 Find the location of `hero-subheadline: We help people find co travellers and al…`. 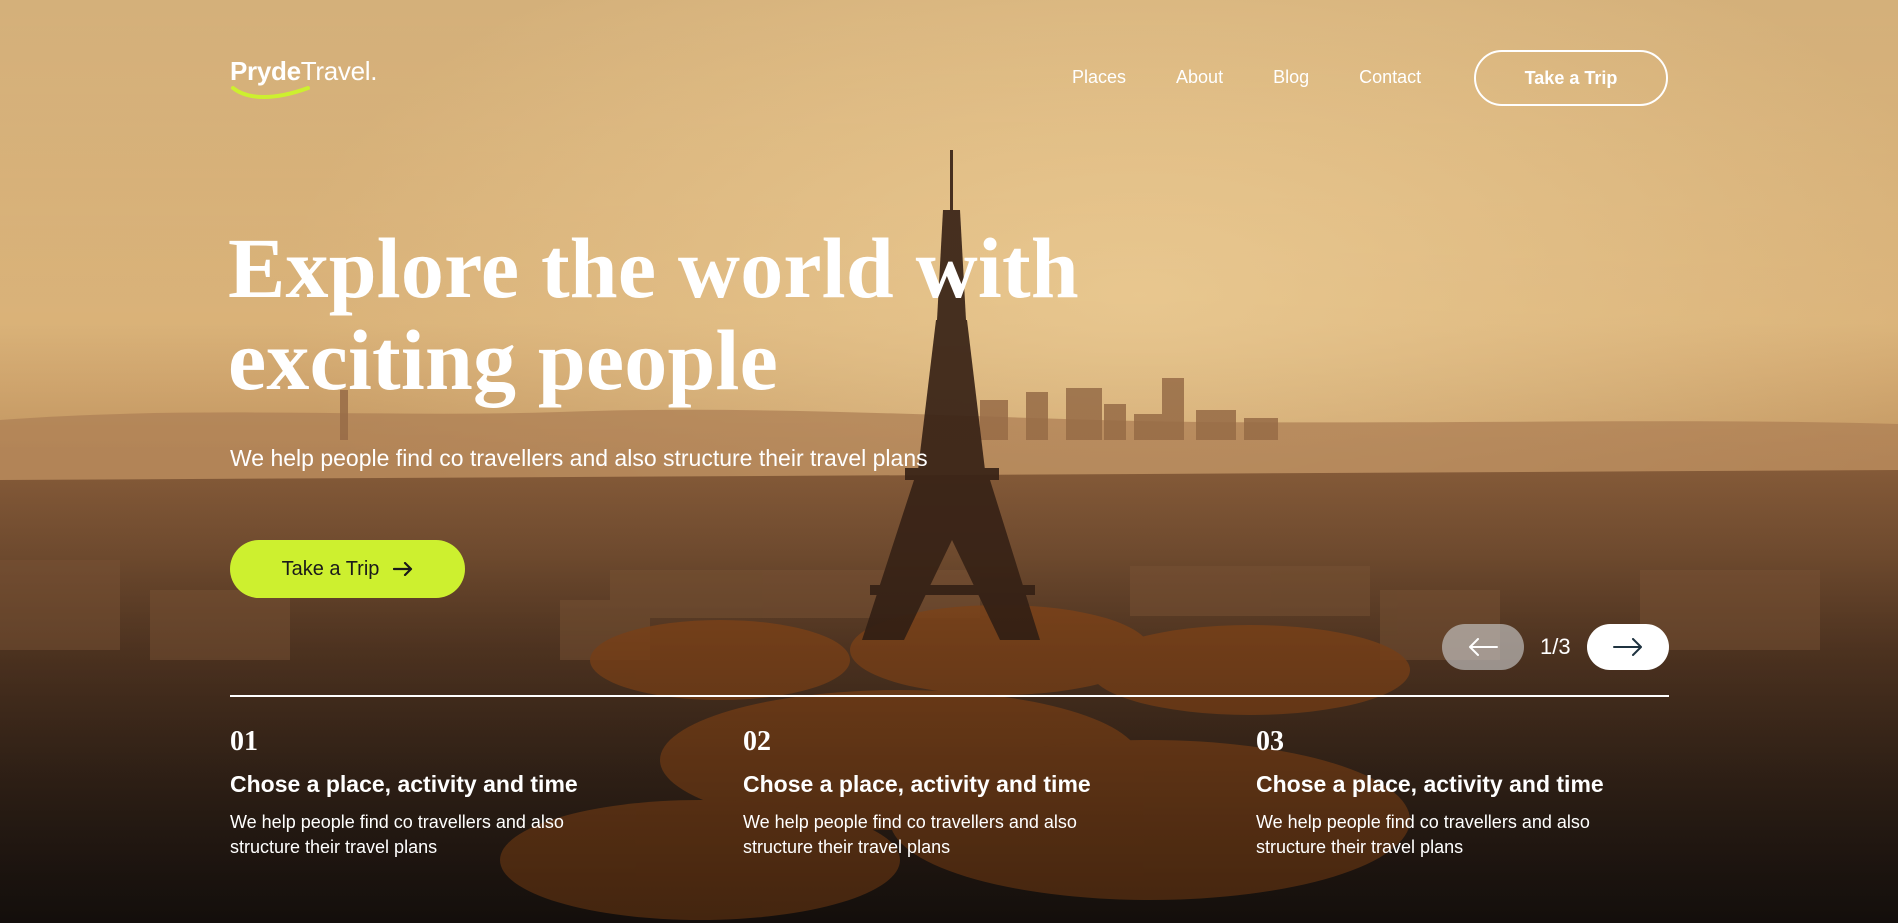

hero-subheadline: We help people find co travellers and al… is located at coordinates (579, 458).